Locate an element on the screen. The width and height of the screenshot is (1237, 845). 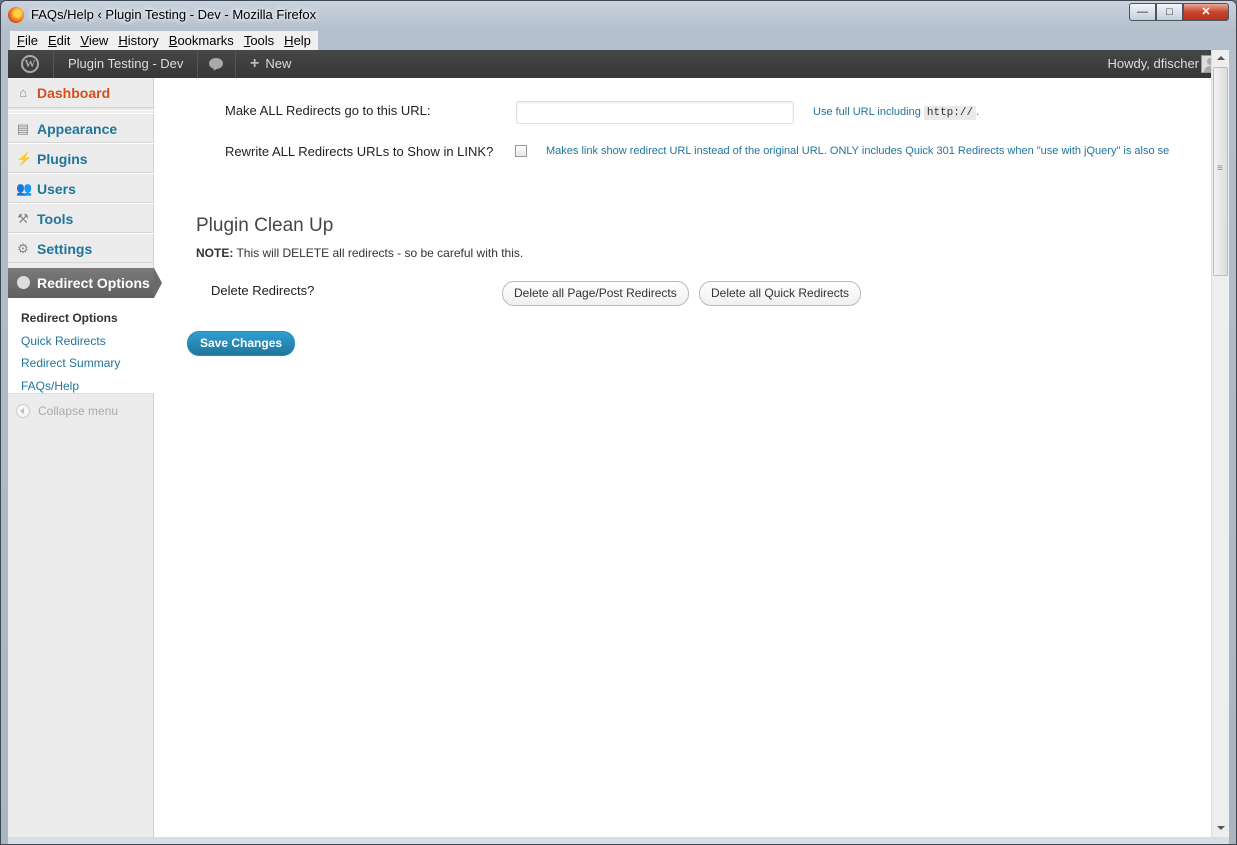
menu-view: View is located at coordinates (94, 40).